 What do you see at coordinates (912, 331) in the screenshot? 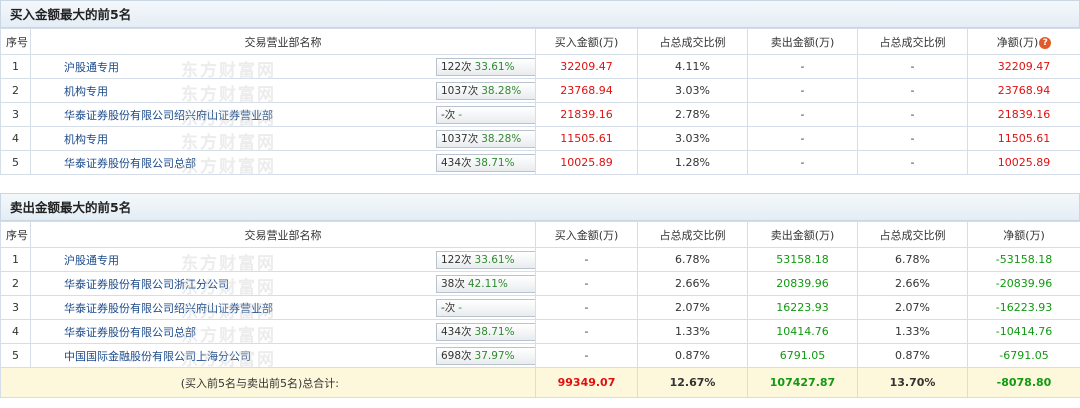
I see `sell-ratio: 1.33%` at bounding box center [912, 331].